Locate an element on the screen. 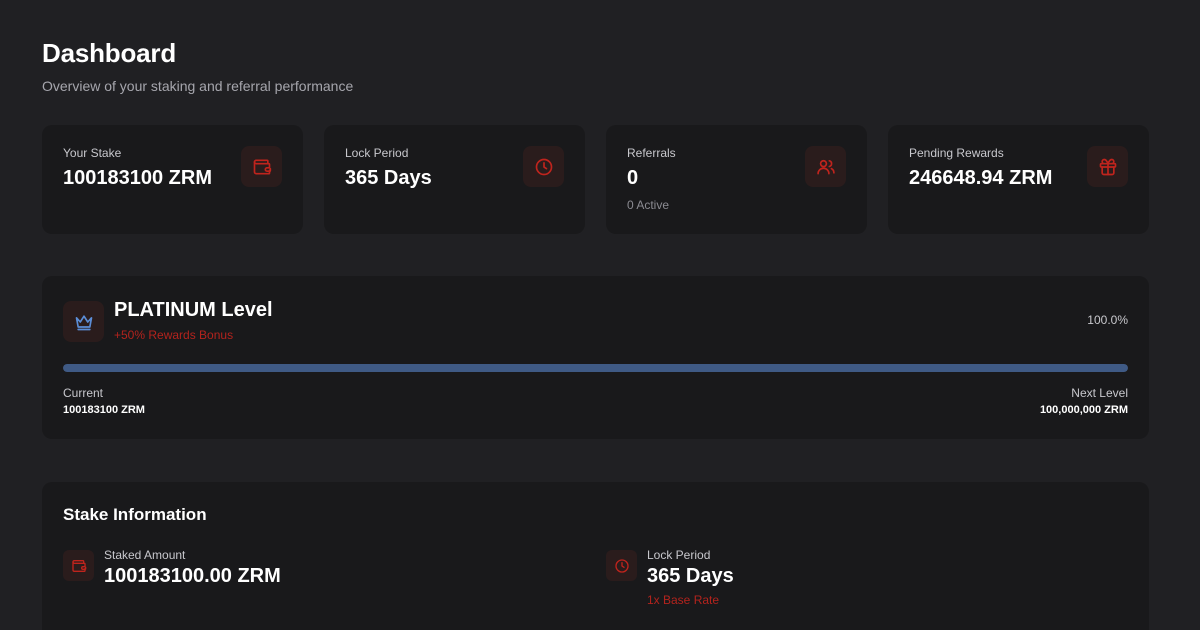 This screenshot has width=1200, height=630. level-progress-fill is located at coordinates (595, 368).